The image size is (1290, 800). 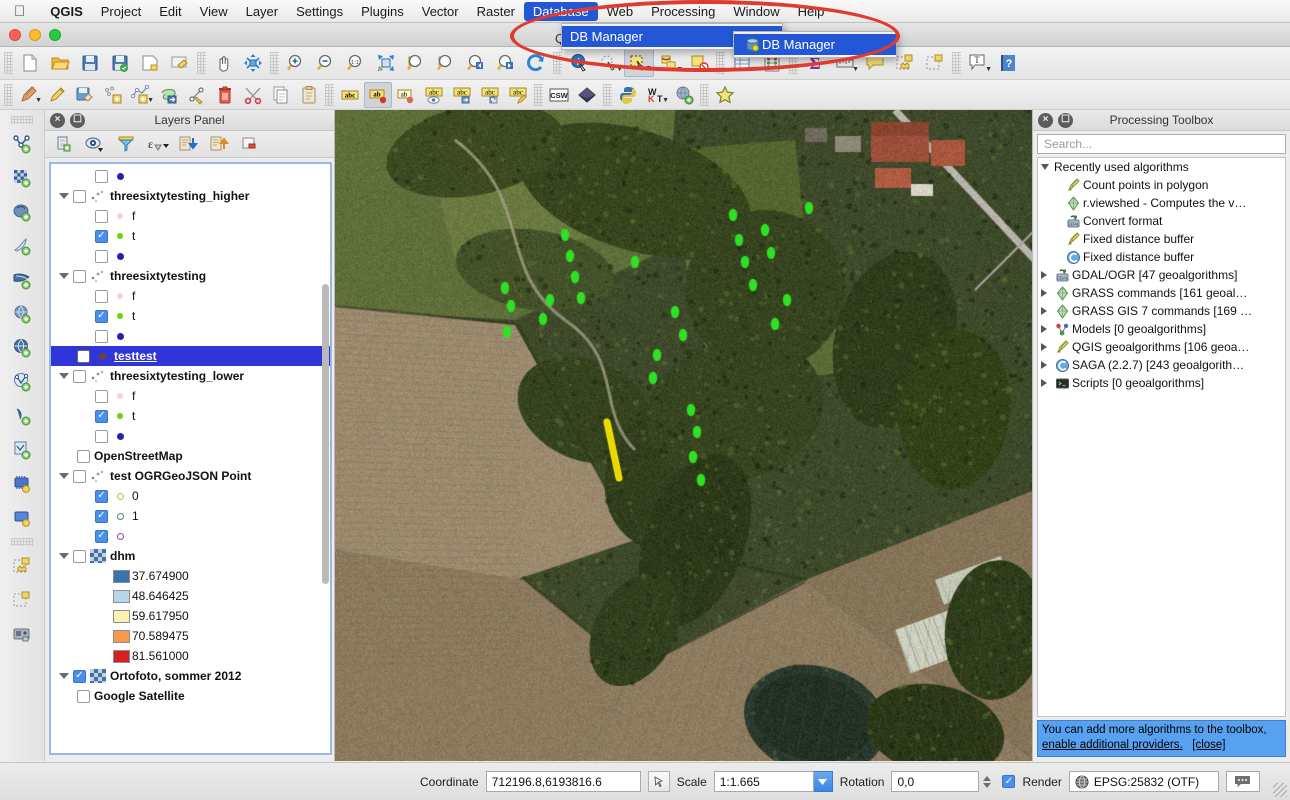 What do you see at coordinates (35, 34) in the screenshot?
I see `minimize-window-button` at bounding box center [35, 34].